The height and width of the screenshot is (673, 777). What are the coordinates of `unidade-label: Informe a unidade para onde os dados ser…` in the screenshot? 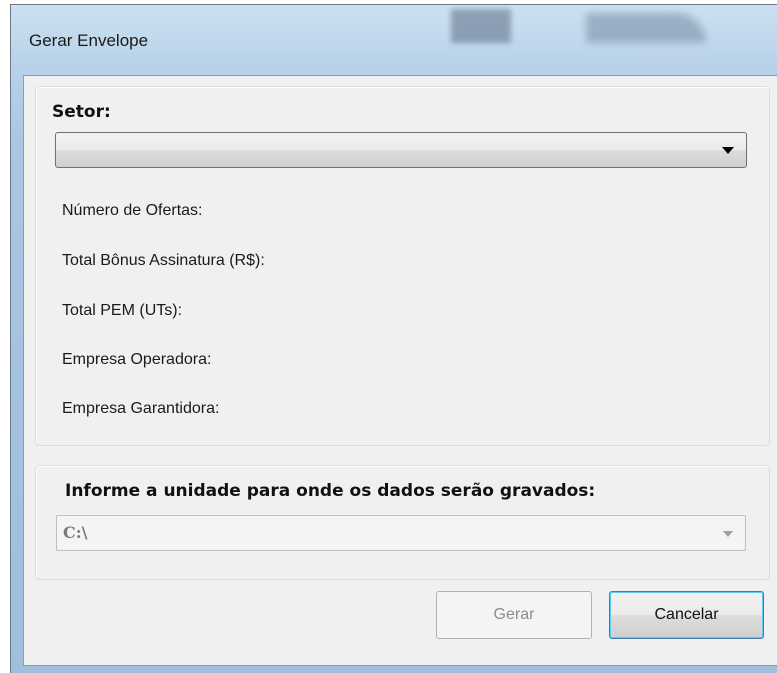 It's located at (330, 491).